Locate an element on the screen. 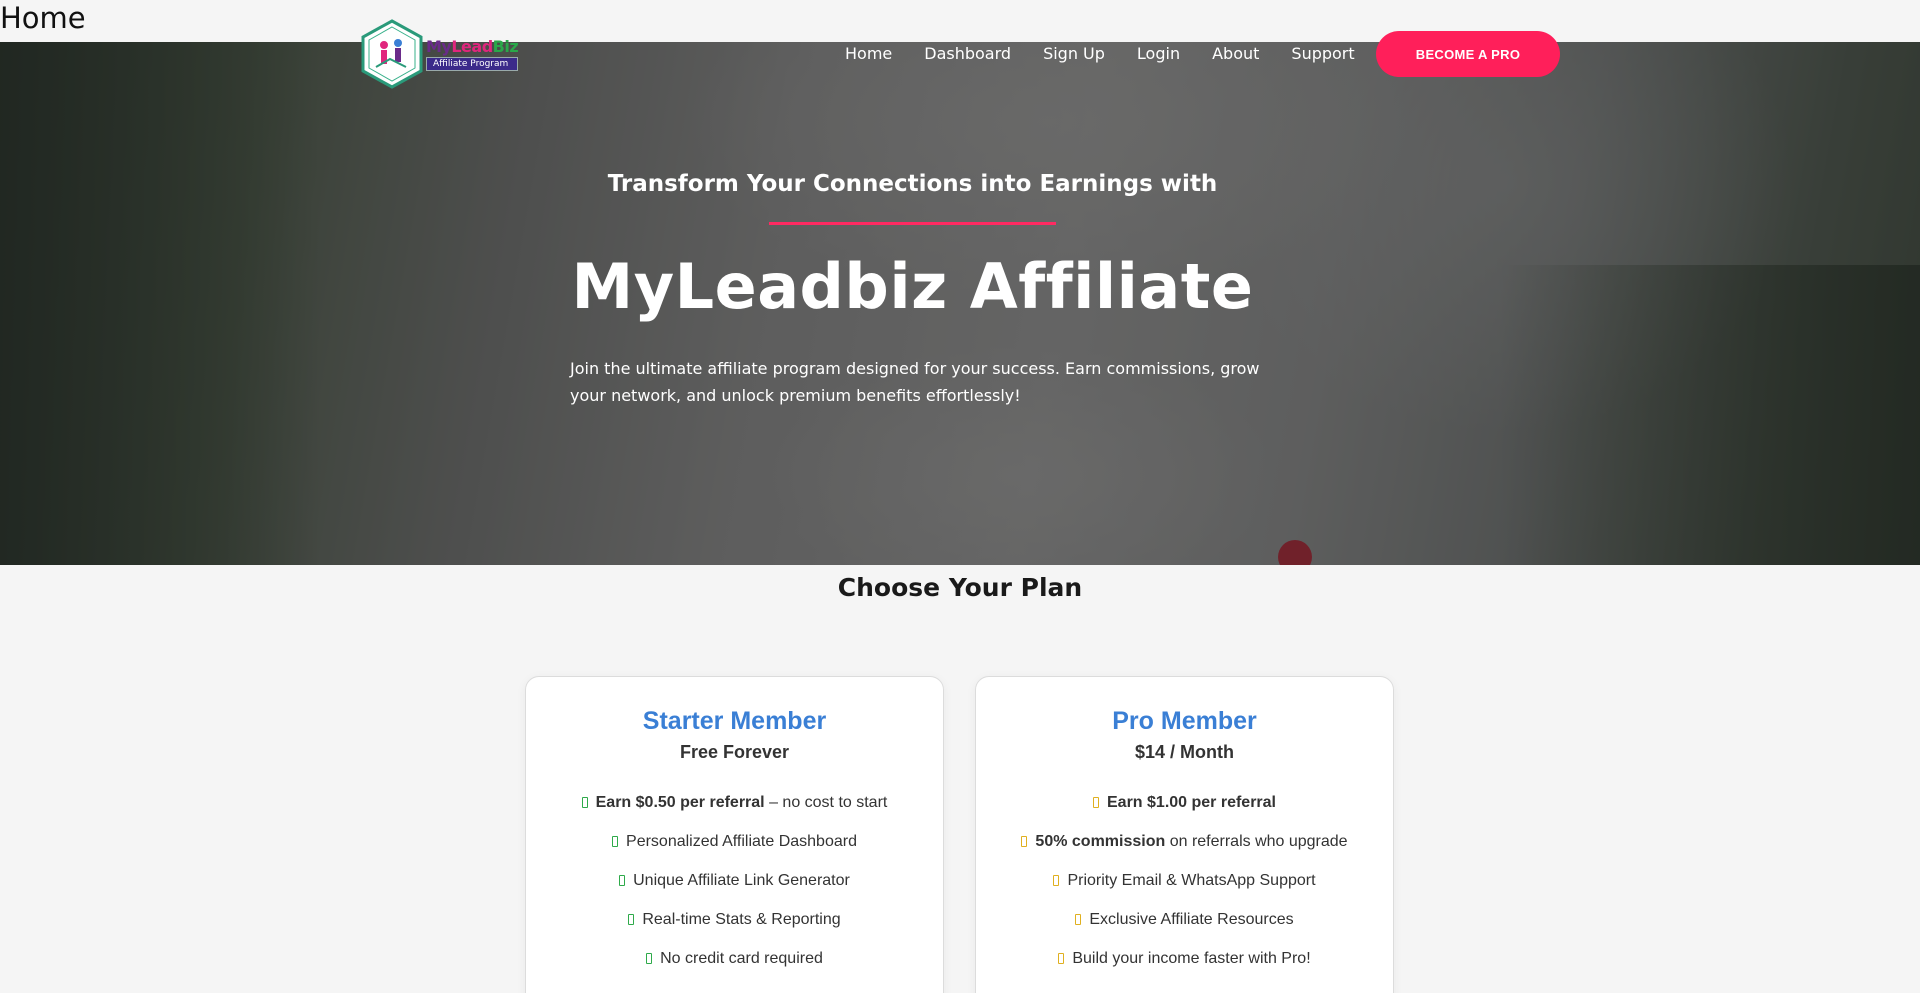 Image resolution: width=1920 pixels, height=993 pixels. feature-item: No credit card required is located at coordinates (734, 958).